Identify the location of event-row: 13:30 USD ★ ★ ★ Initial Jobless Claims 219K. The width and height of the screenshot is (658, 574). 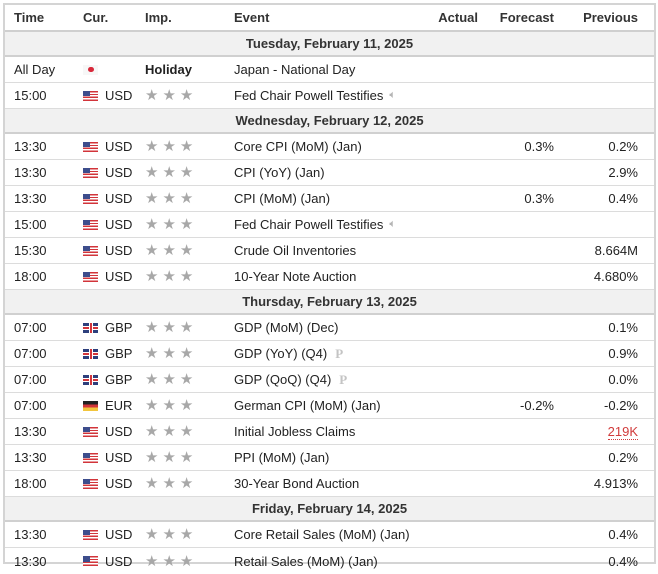
(329, 432).